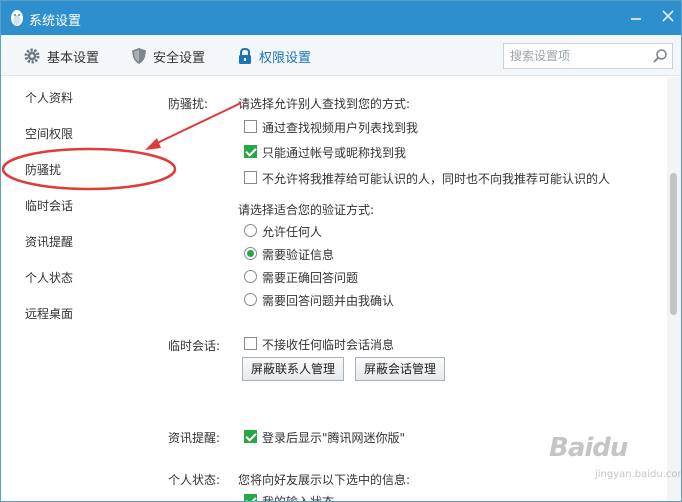 The width and height of the screenshot is (682, 502). What do you see at coordinates (49, 205) in the screenshot?
I see `sidebar-item-temp-session: 临时会话` at bounding box center [49, 205].